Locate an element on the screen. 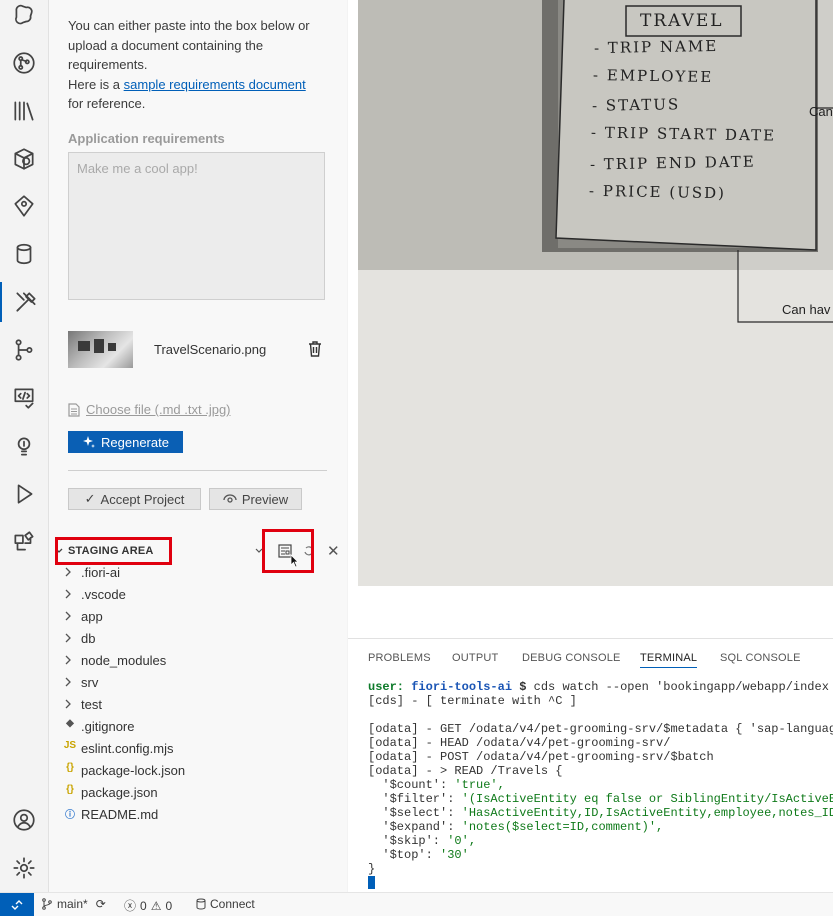 This screenshot has width=833, height=916. run-icon is located at coordinates (24, 494).